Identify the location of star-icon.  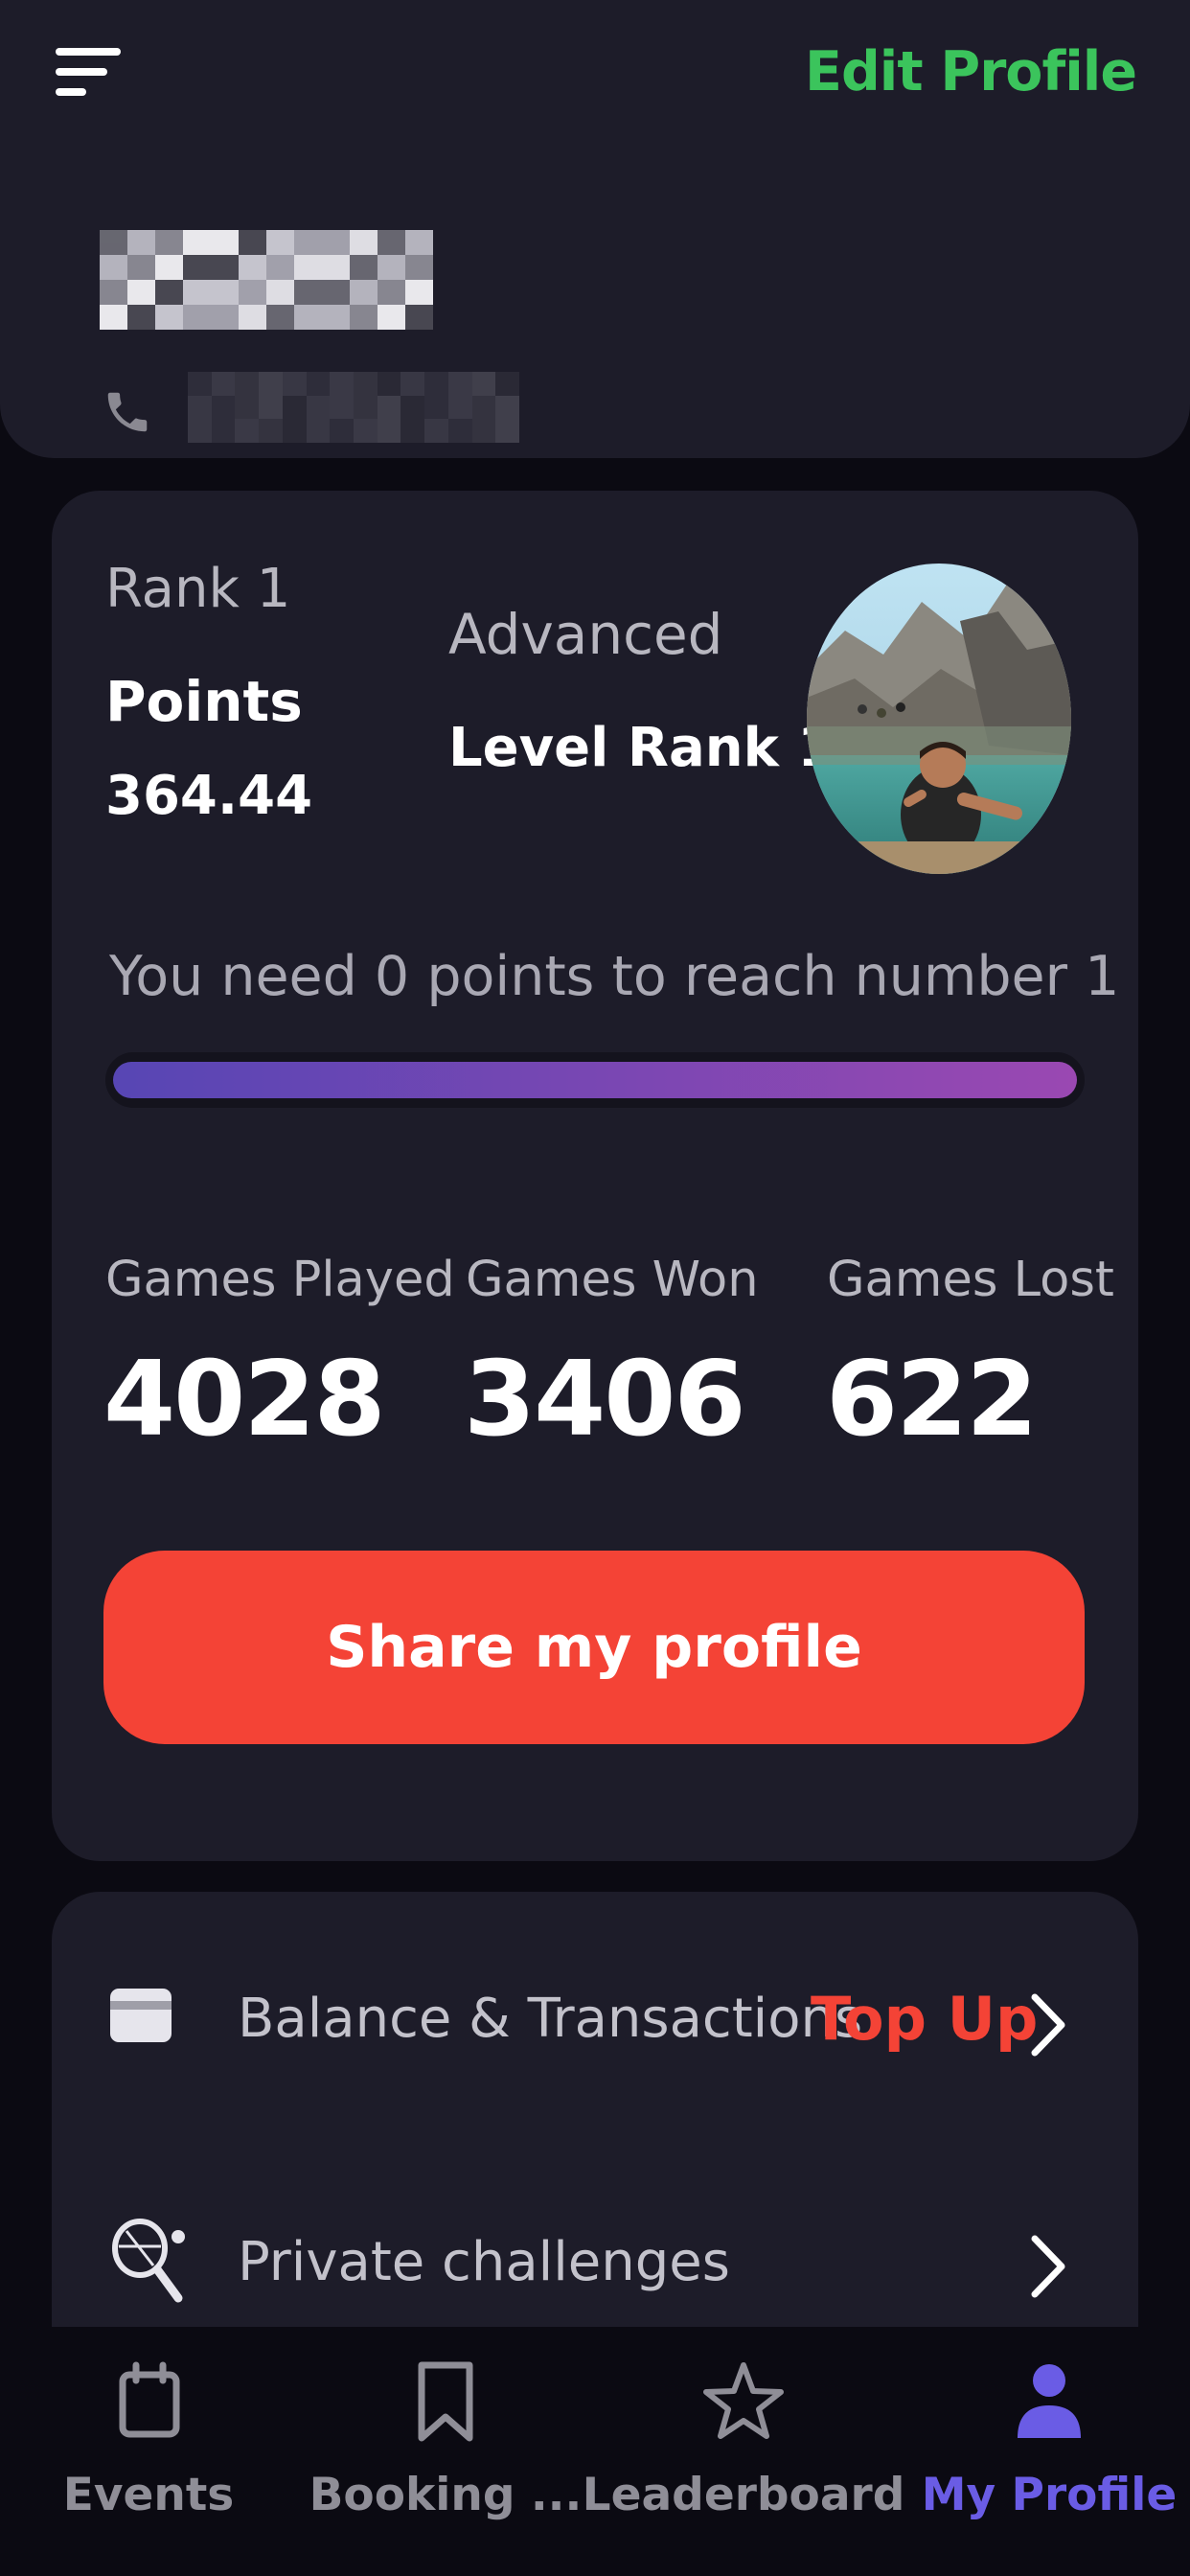
(744, 2400).